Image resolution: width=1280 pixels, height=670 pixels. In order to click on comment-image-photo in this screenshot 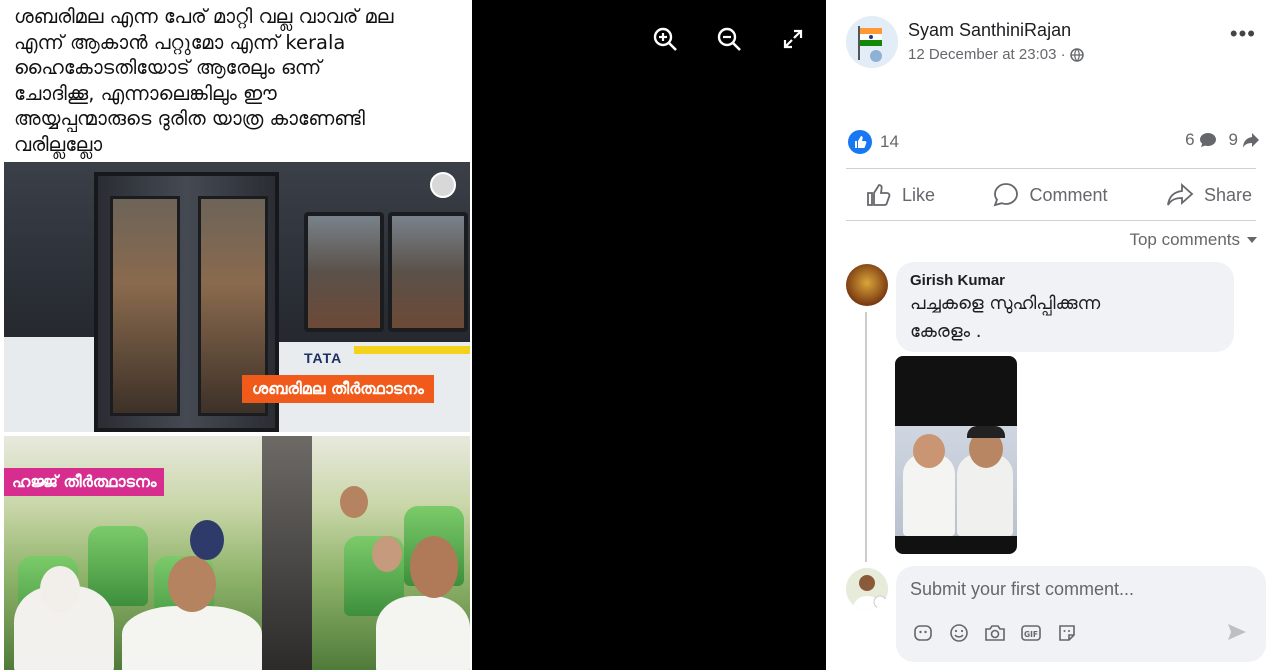, I will do `click(956, 481)`.